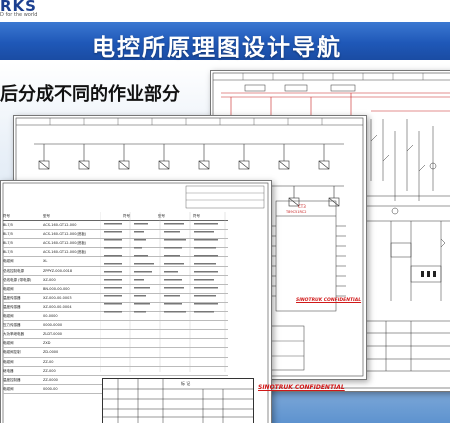  Describe the element at coordinates (30, 11) in the screenshot. I see `company-logo: RKS D for the world` at that location.